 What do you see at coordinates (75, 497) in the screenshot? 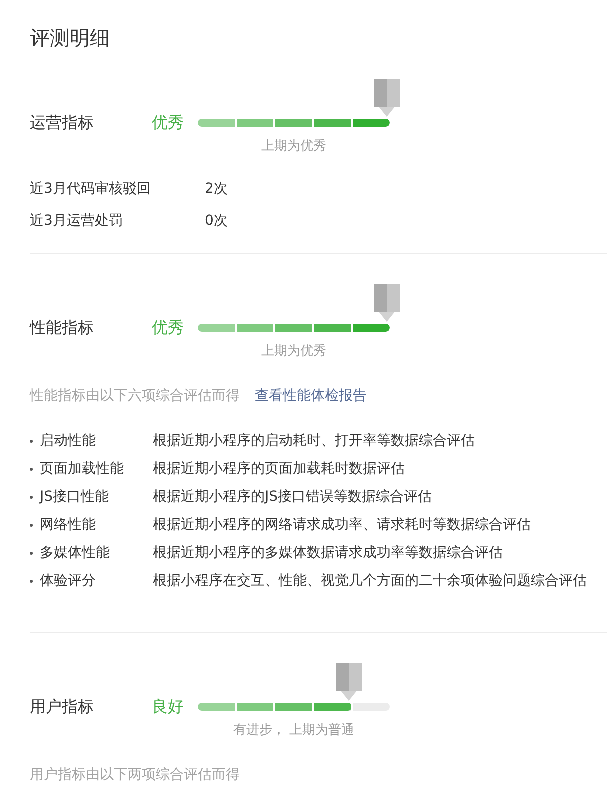
I see `criterion-name: JS接口性能` at bounding box center [75, 497].